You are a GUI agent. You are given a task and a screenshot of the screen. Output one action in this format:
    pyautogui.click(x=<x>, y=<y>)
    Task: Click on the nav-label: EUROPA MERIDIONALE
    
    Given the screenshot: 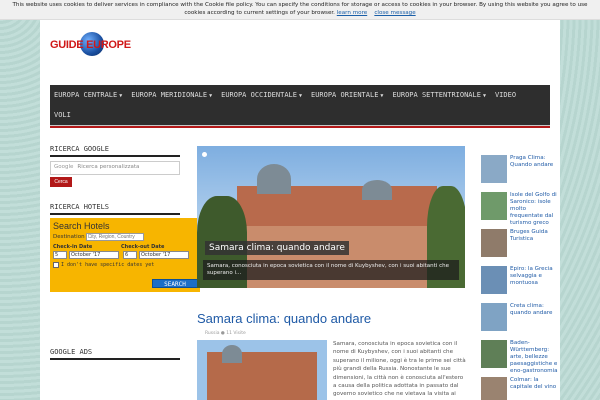 What is the action you would take?
    pyautogui.click(x=169, y=95)
    